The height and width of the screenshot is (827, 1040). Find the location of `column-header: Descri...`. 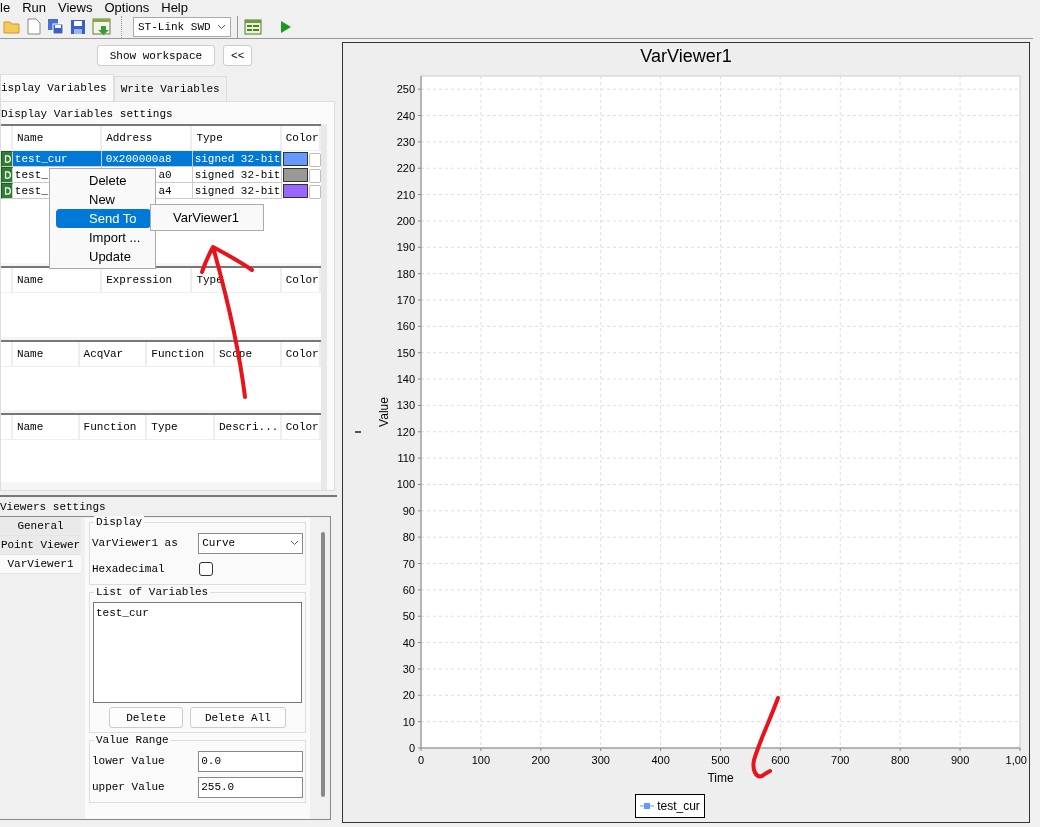

column-header: Descri... is located at coordinates (248, 427).